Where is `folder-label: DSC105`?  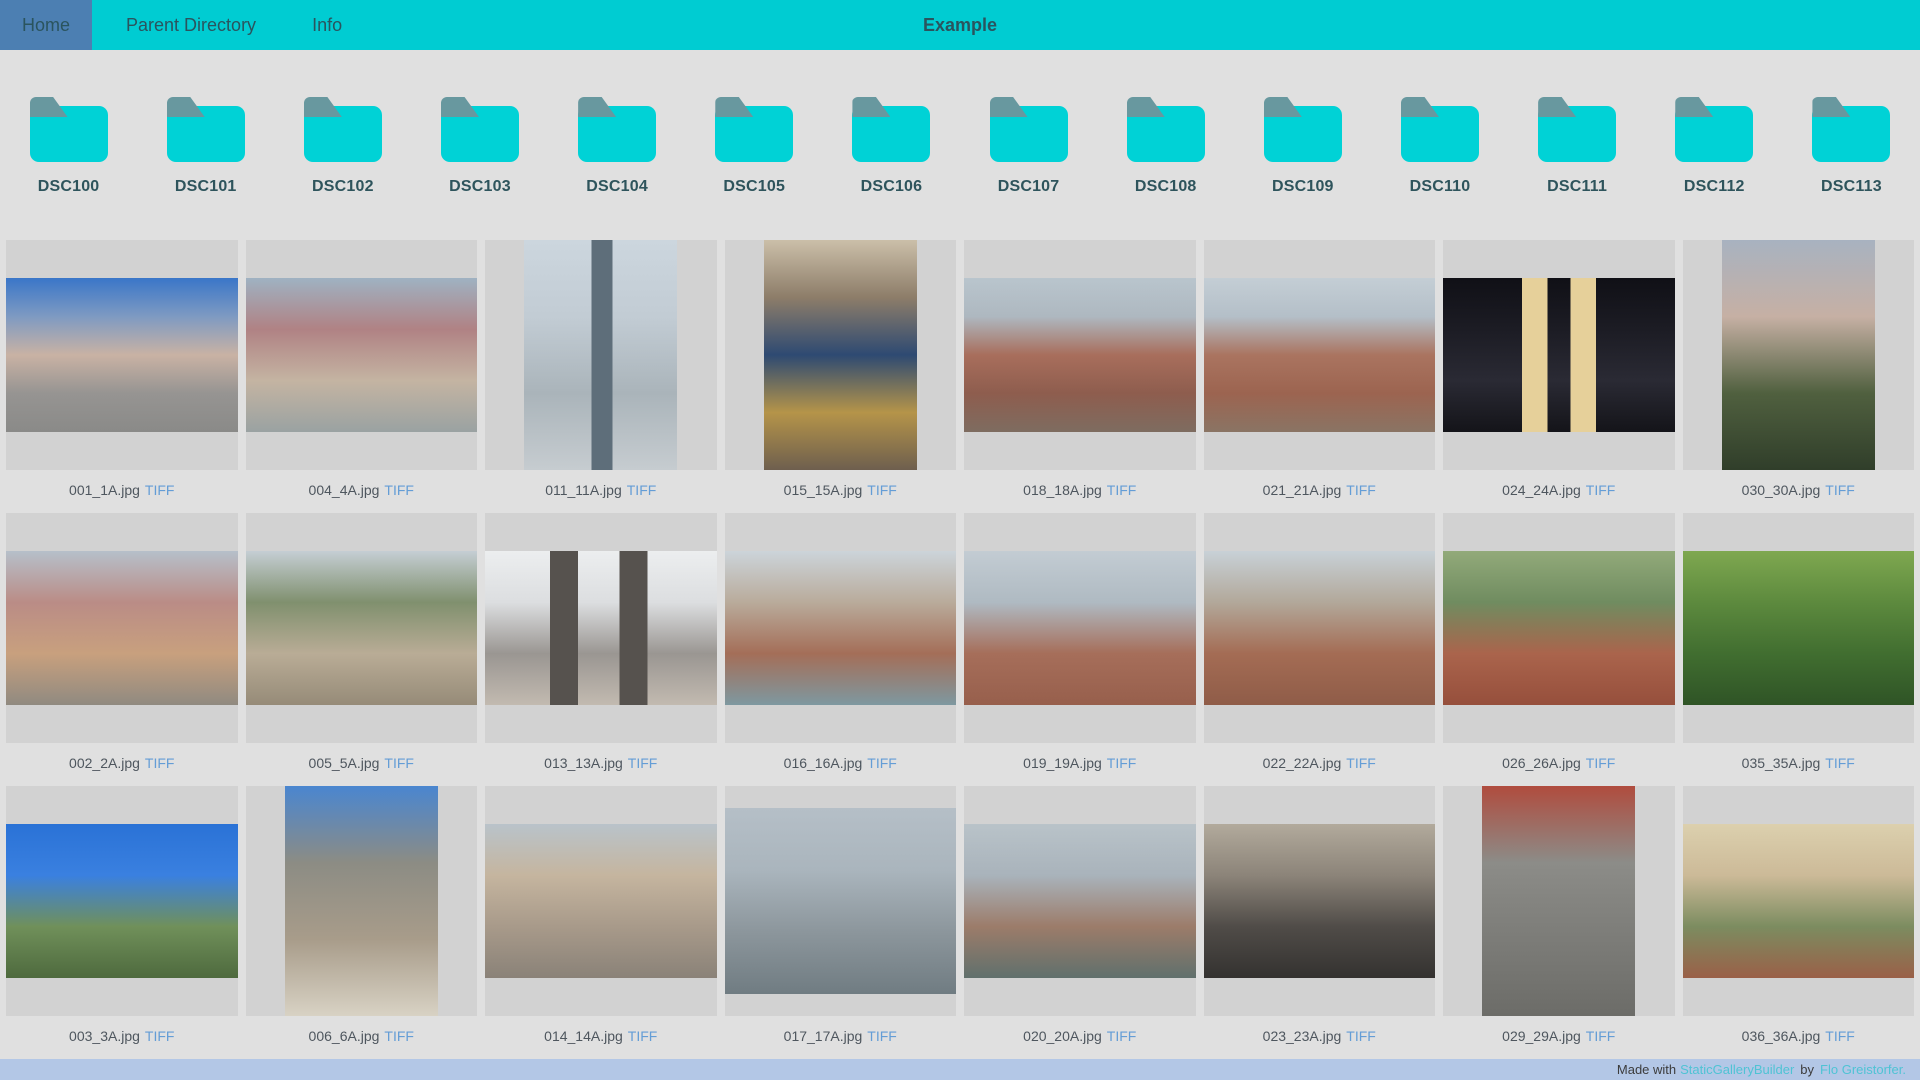
folder-label: DSC105 is located at coordinates (754, 186).